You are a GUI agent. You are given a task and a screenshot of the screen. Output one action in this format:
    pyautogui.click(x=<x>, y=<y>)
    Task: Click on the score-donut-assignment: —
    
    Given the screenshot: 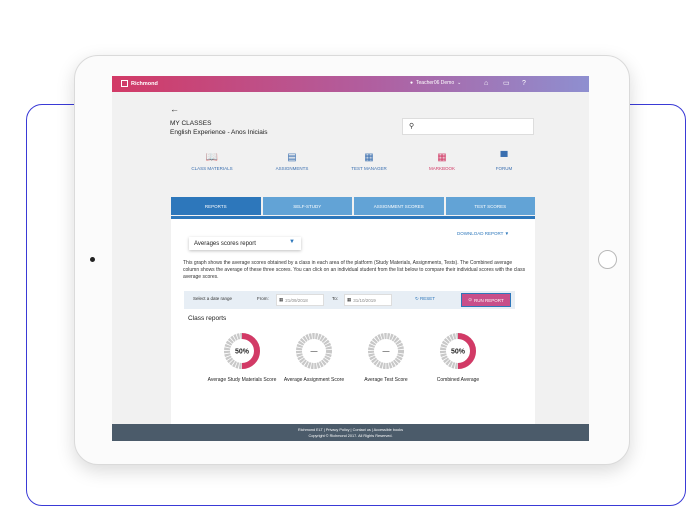 What is the action you would take?
    pyautogui.click(x=314, y=351)
    